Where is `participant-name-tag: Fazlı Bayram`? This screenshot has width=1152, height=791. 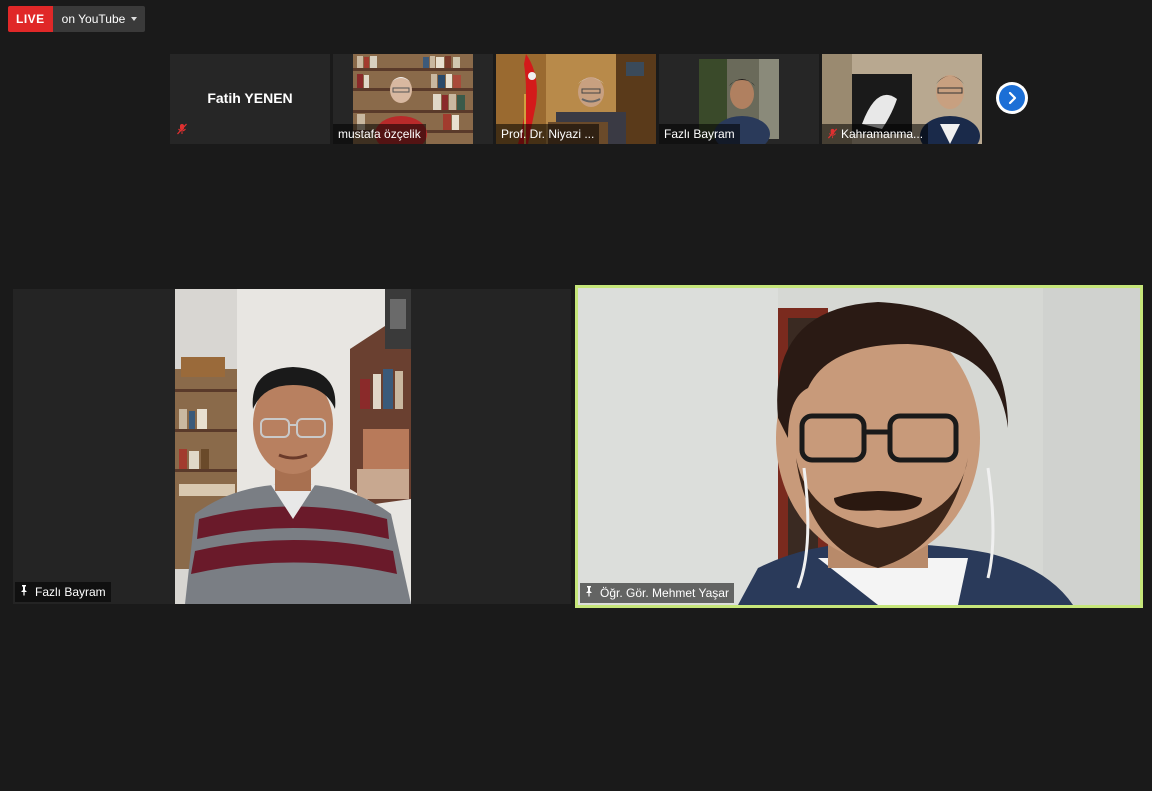 participant-name-tag: Fazlı Bayram is located at coordinates (63, 592).